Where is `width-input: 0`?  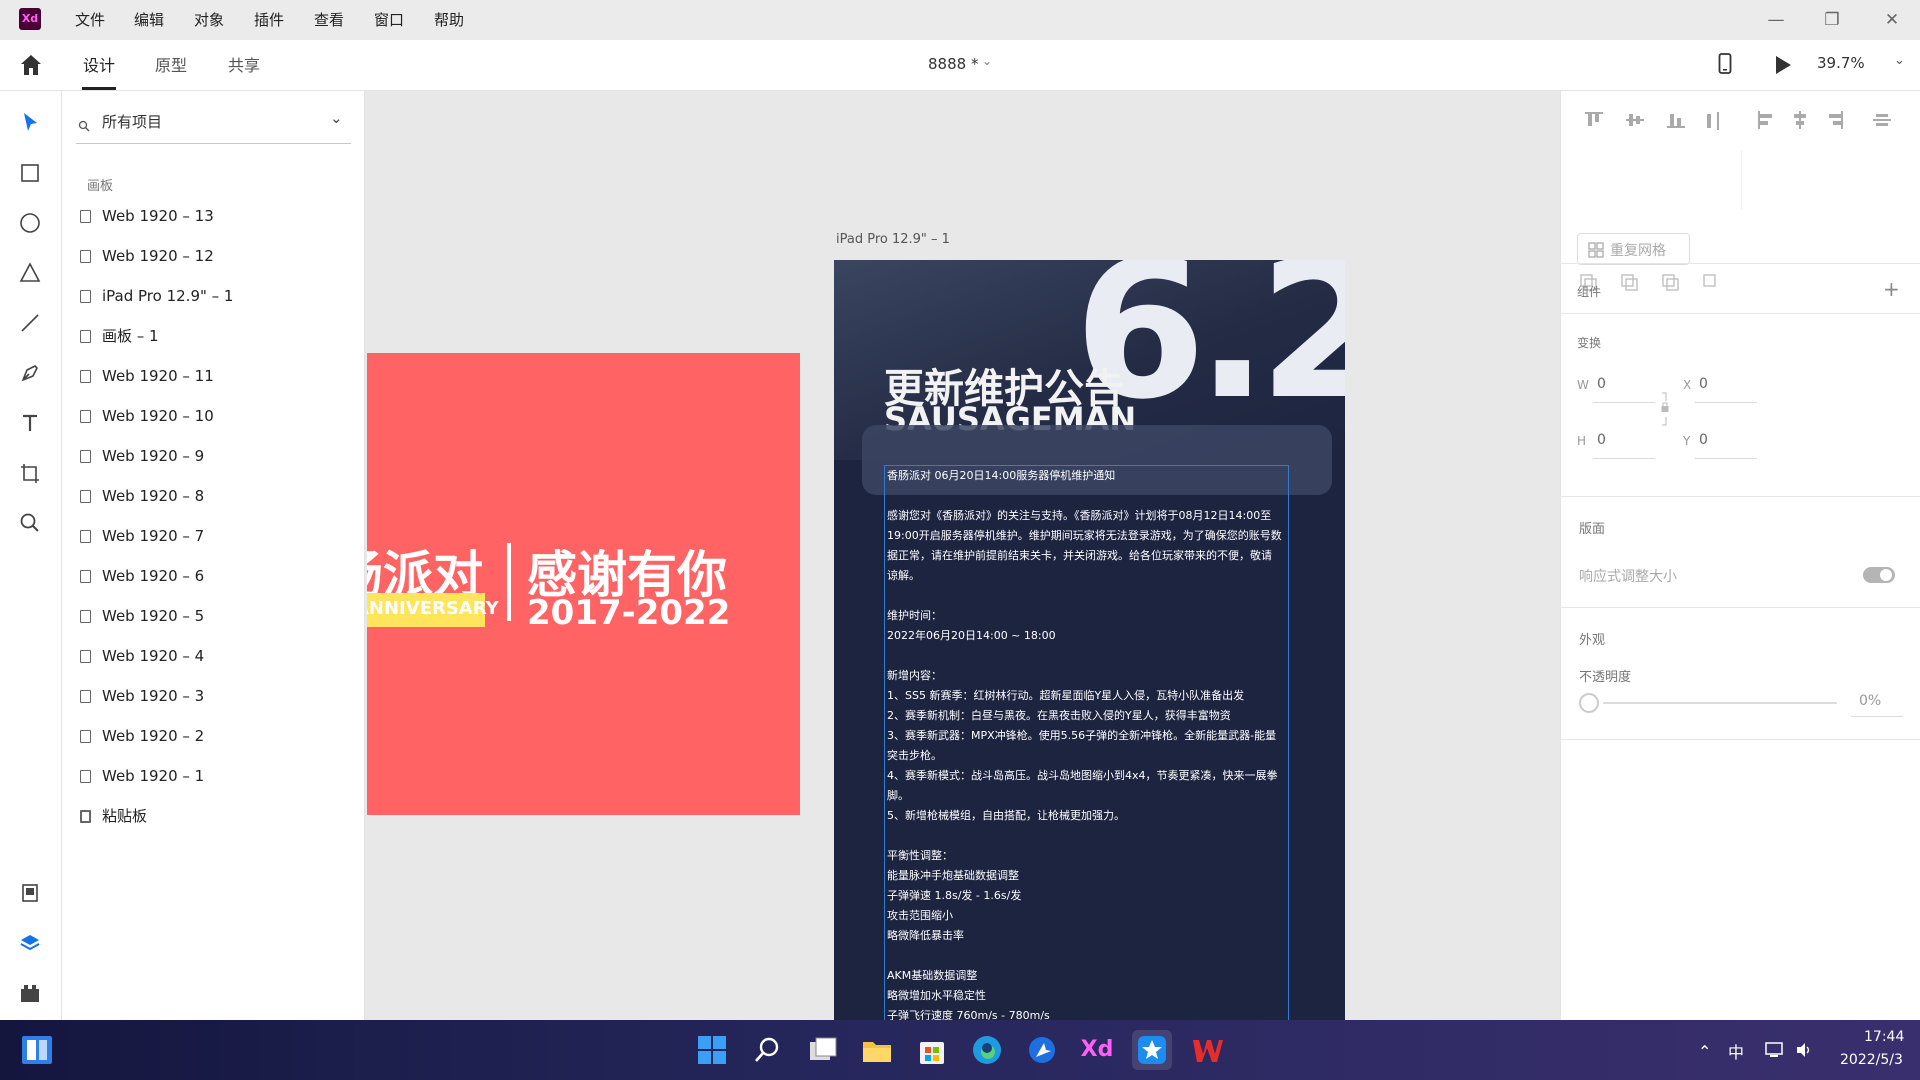 width-input: 0 is located at coordinates (1601, 384).